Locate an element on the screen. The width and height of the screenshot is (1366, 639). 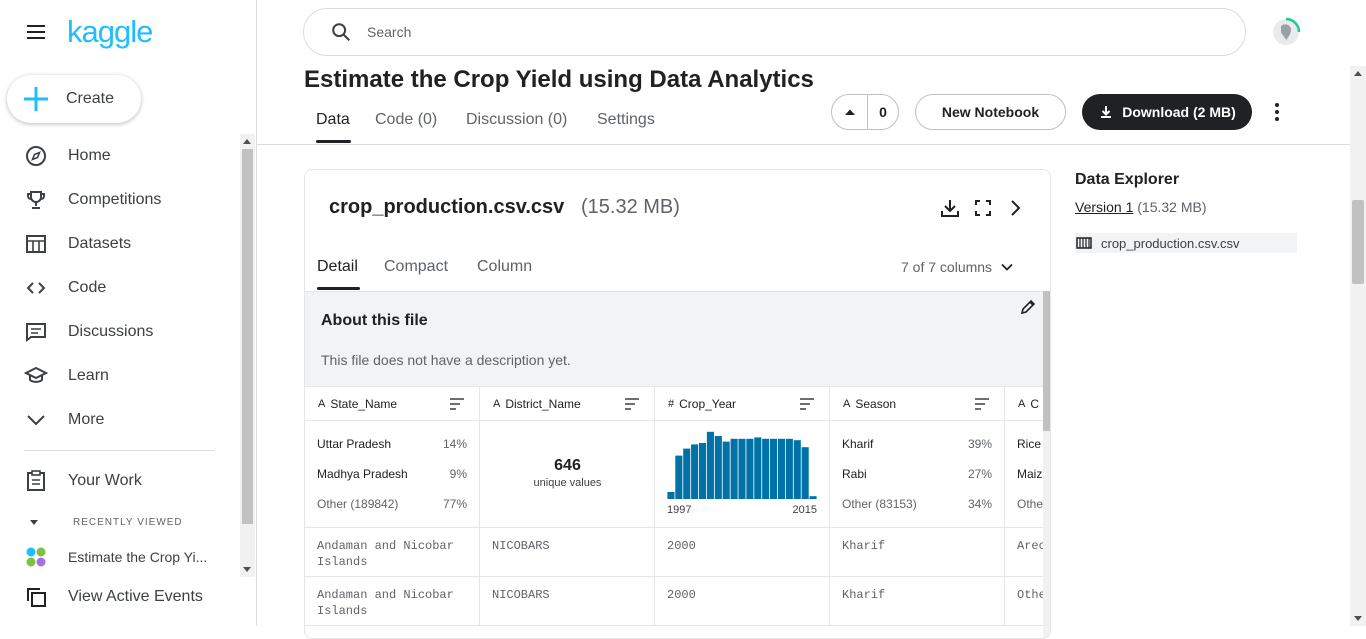
histogram-bar-1997 is located at coordinates (671, 495).